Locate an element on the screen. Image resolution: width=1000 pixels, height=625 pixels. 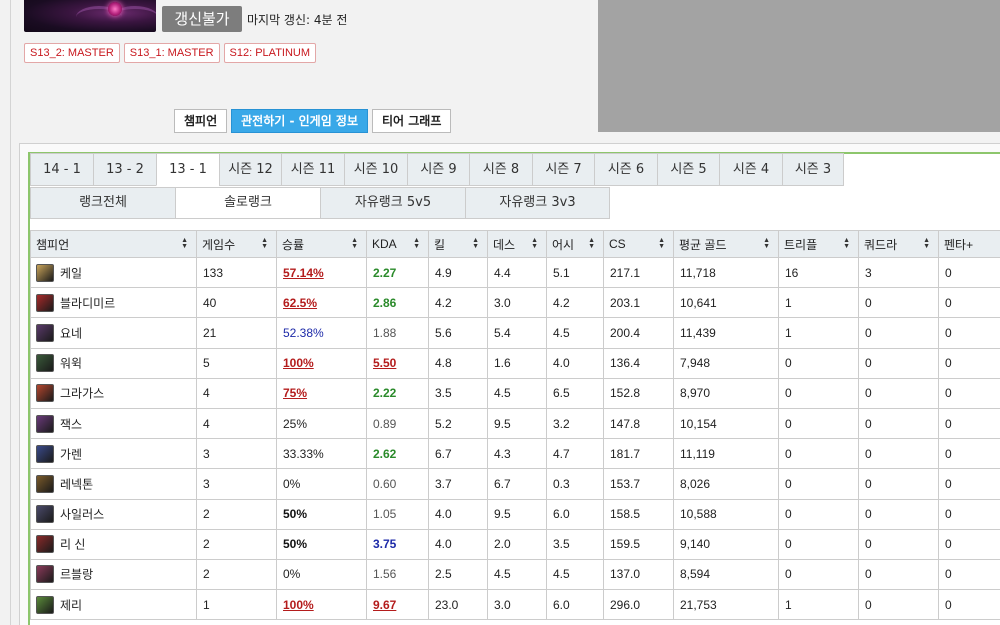
stat-value-games: 4 is located at coordinates (206, 423).